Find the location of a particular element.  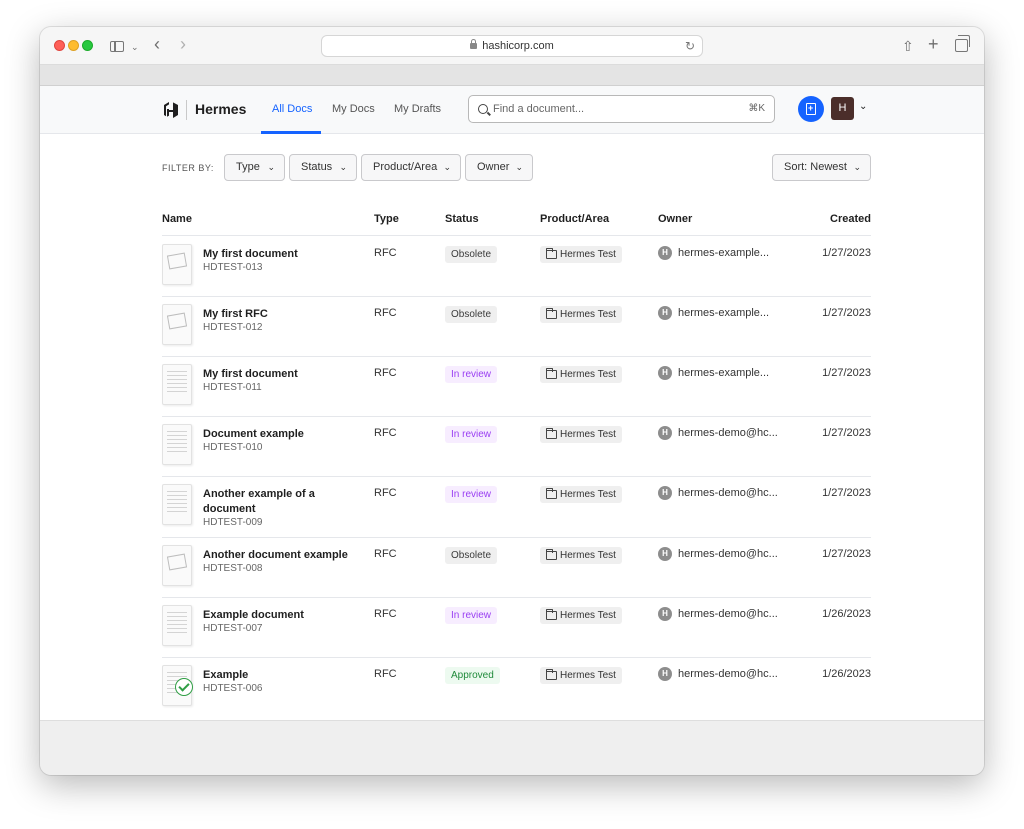

status-badge: Approved is located at coordinates (472, 675).